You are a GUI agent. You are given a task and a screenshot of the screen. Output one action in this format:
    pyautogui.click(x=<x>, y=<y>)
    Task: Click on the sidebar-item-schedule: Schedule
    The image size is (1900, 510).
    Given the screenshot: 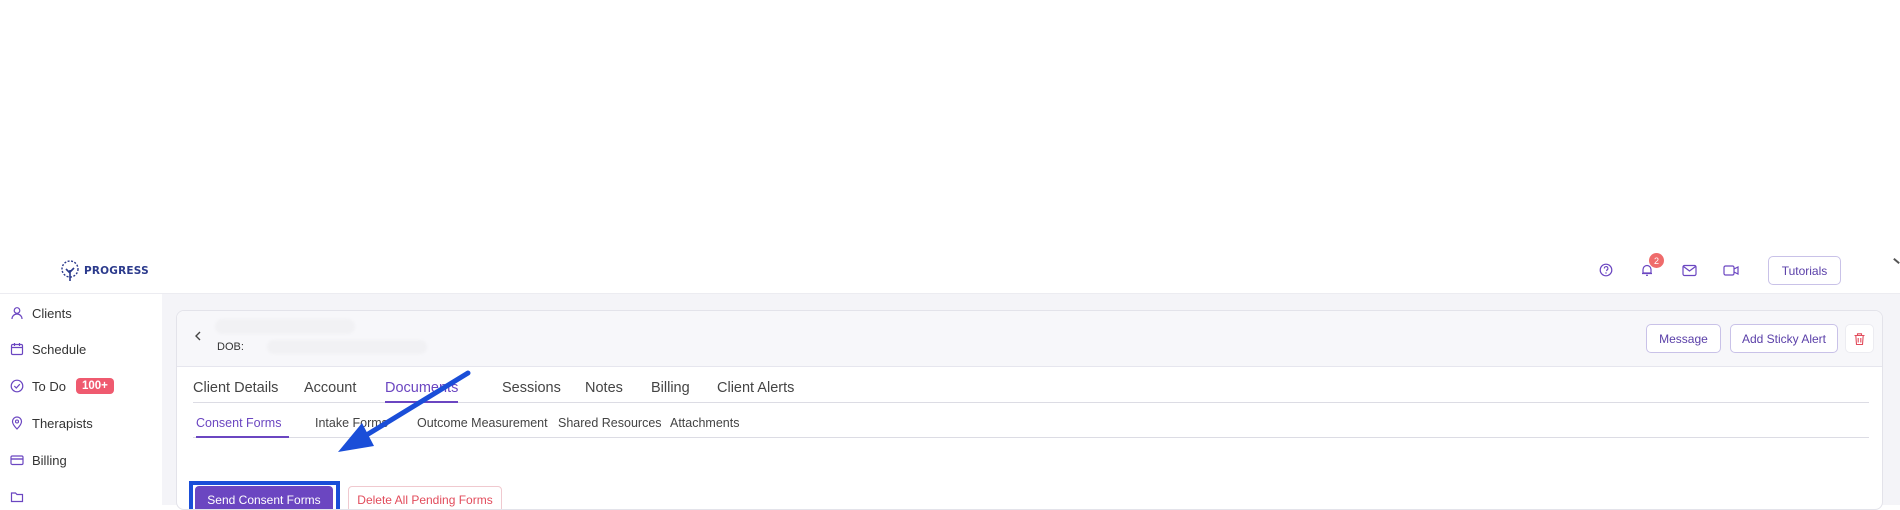 What is the action you would take?
    pyautogui.click(x=48, y=349)
    